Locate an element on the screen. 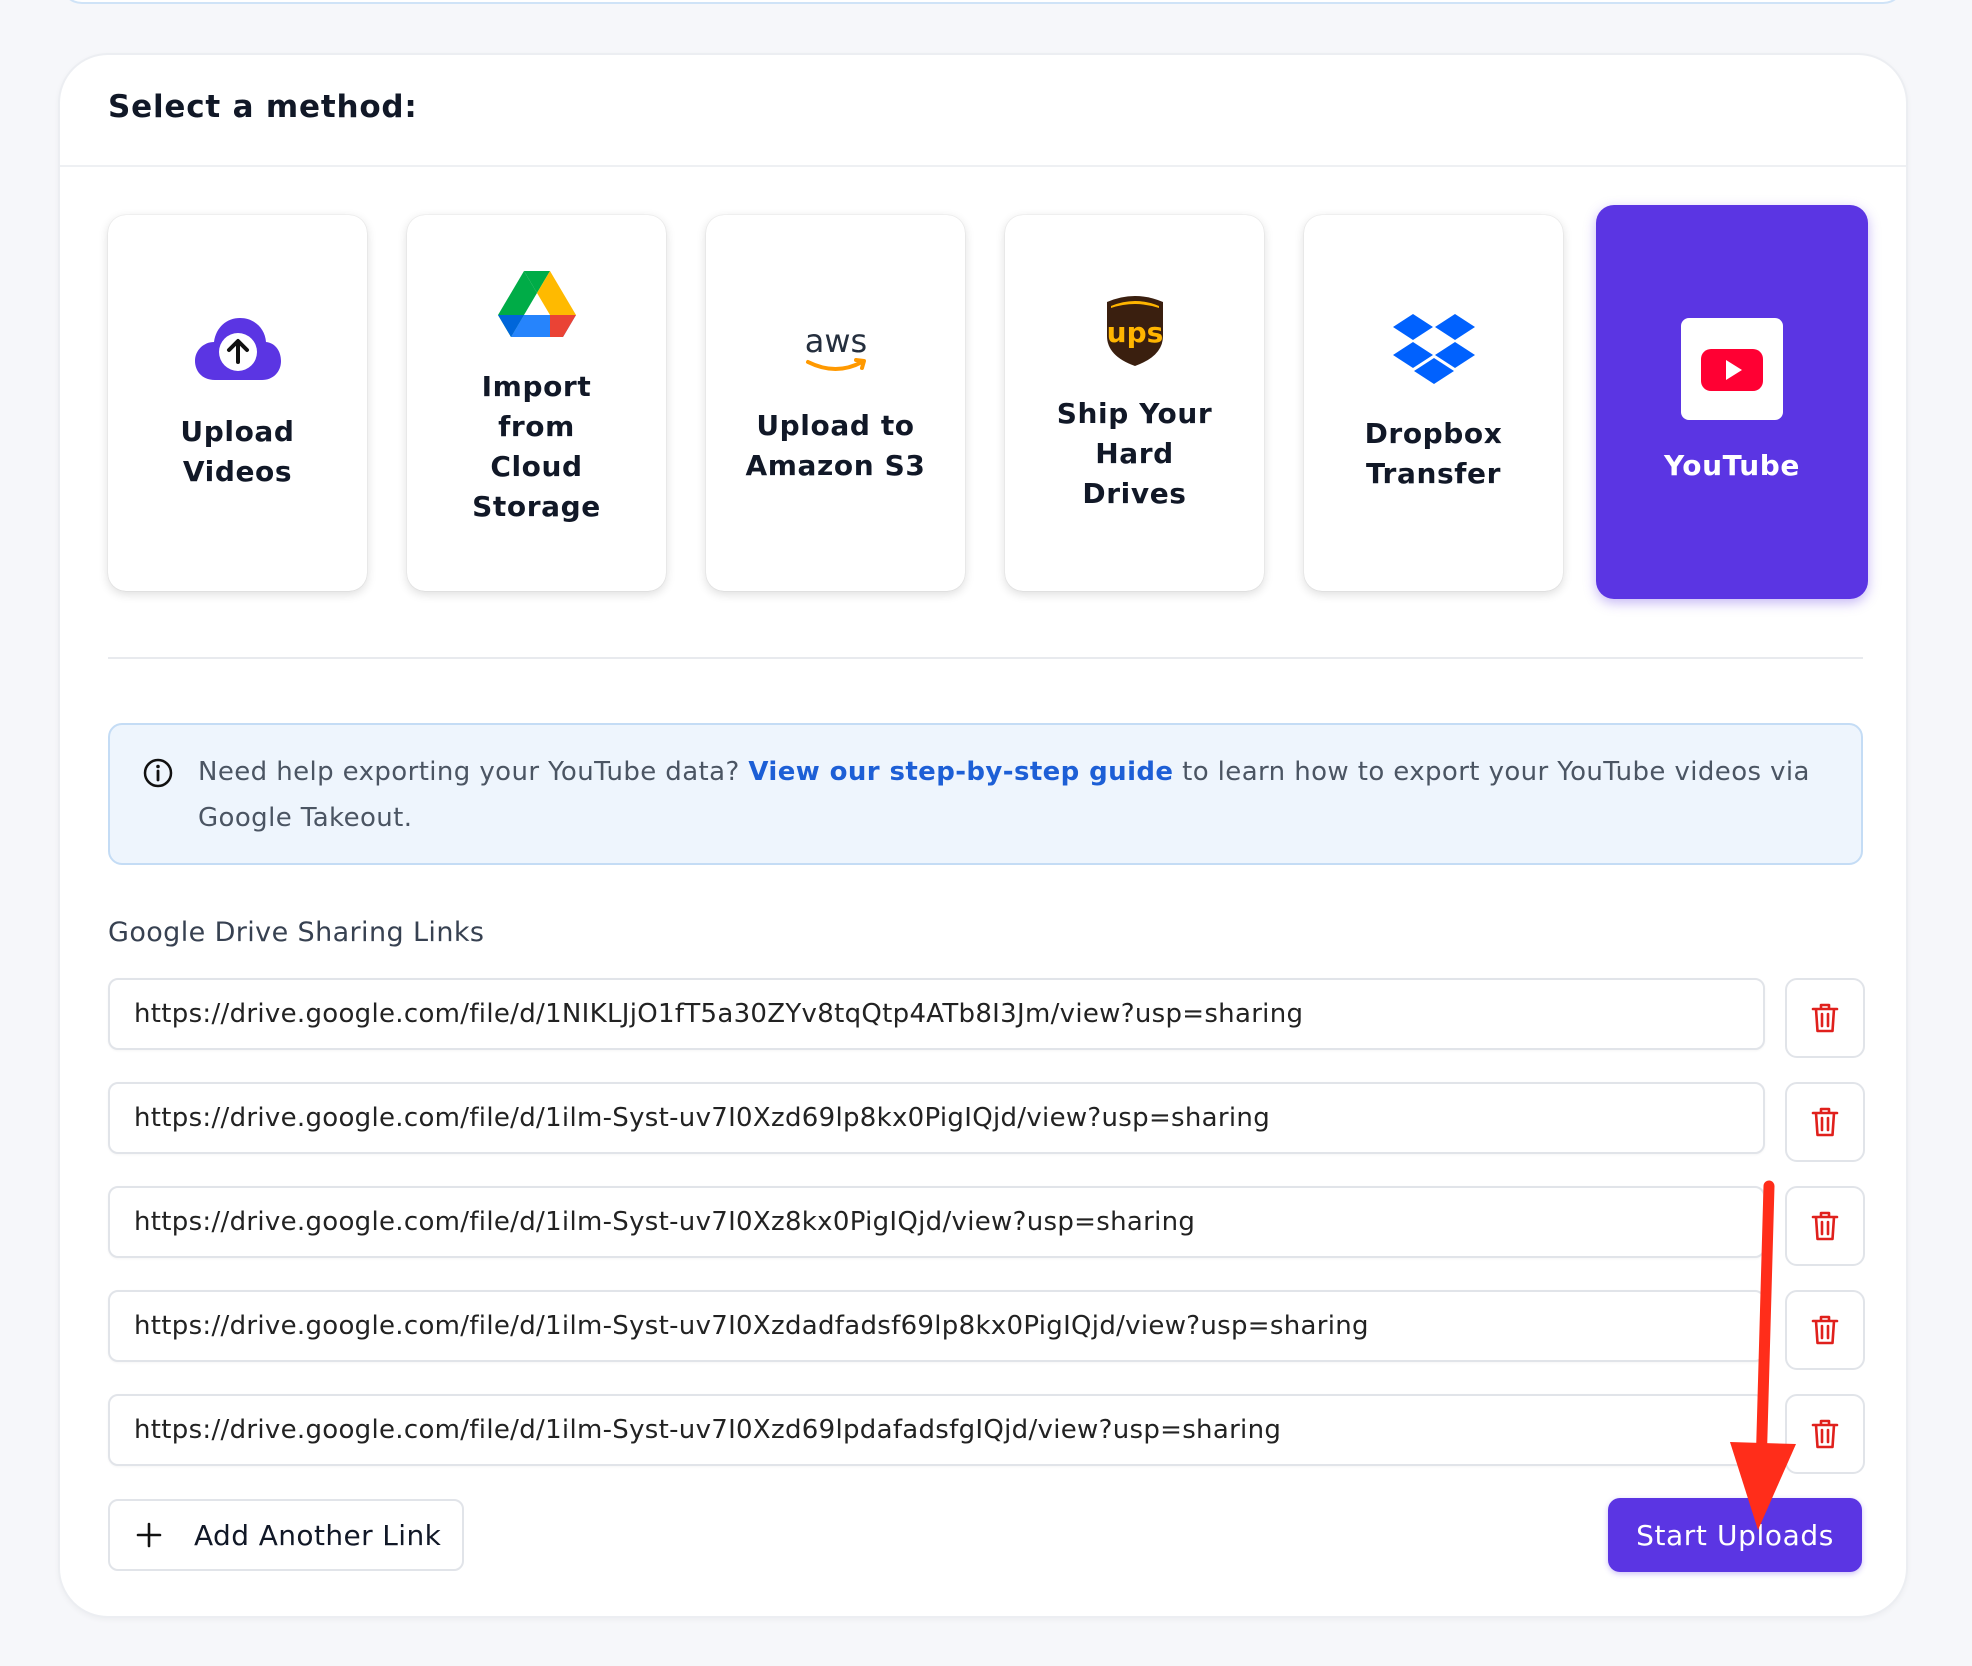 This screenshot has height=1666, width=1972. add-another-link-button: Add Another Link is located at coordinates (286, 1535).